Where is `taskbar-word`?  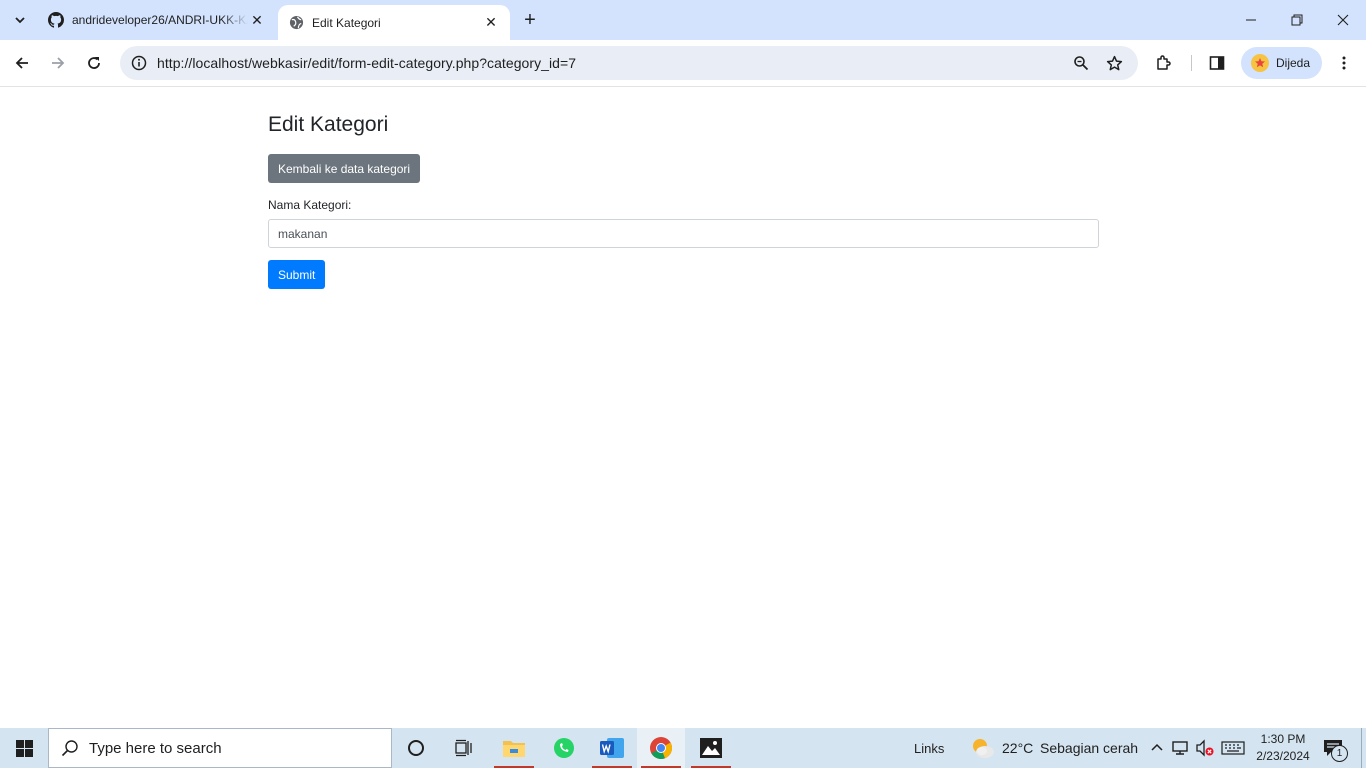
taskbar-word is located at coordinates (612, 748).